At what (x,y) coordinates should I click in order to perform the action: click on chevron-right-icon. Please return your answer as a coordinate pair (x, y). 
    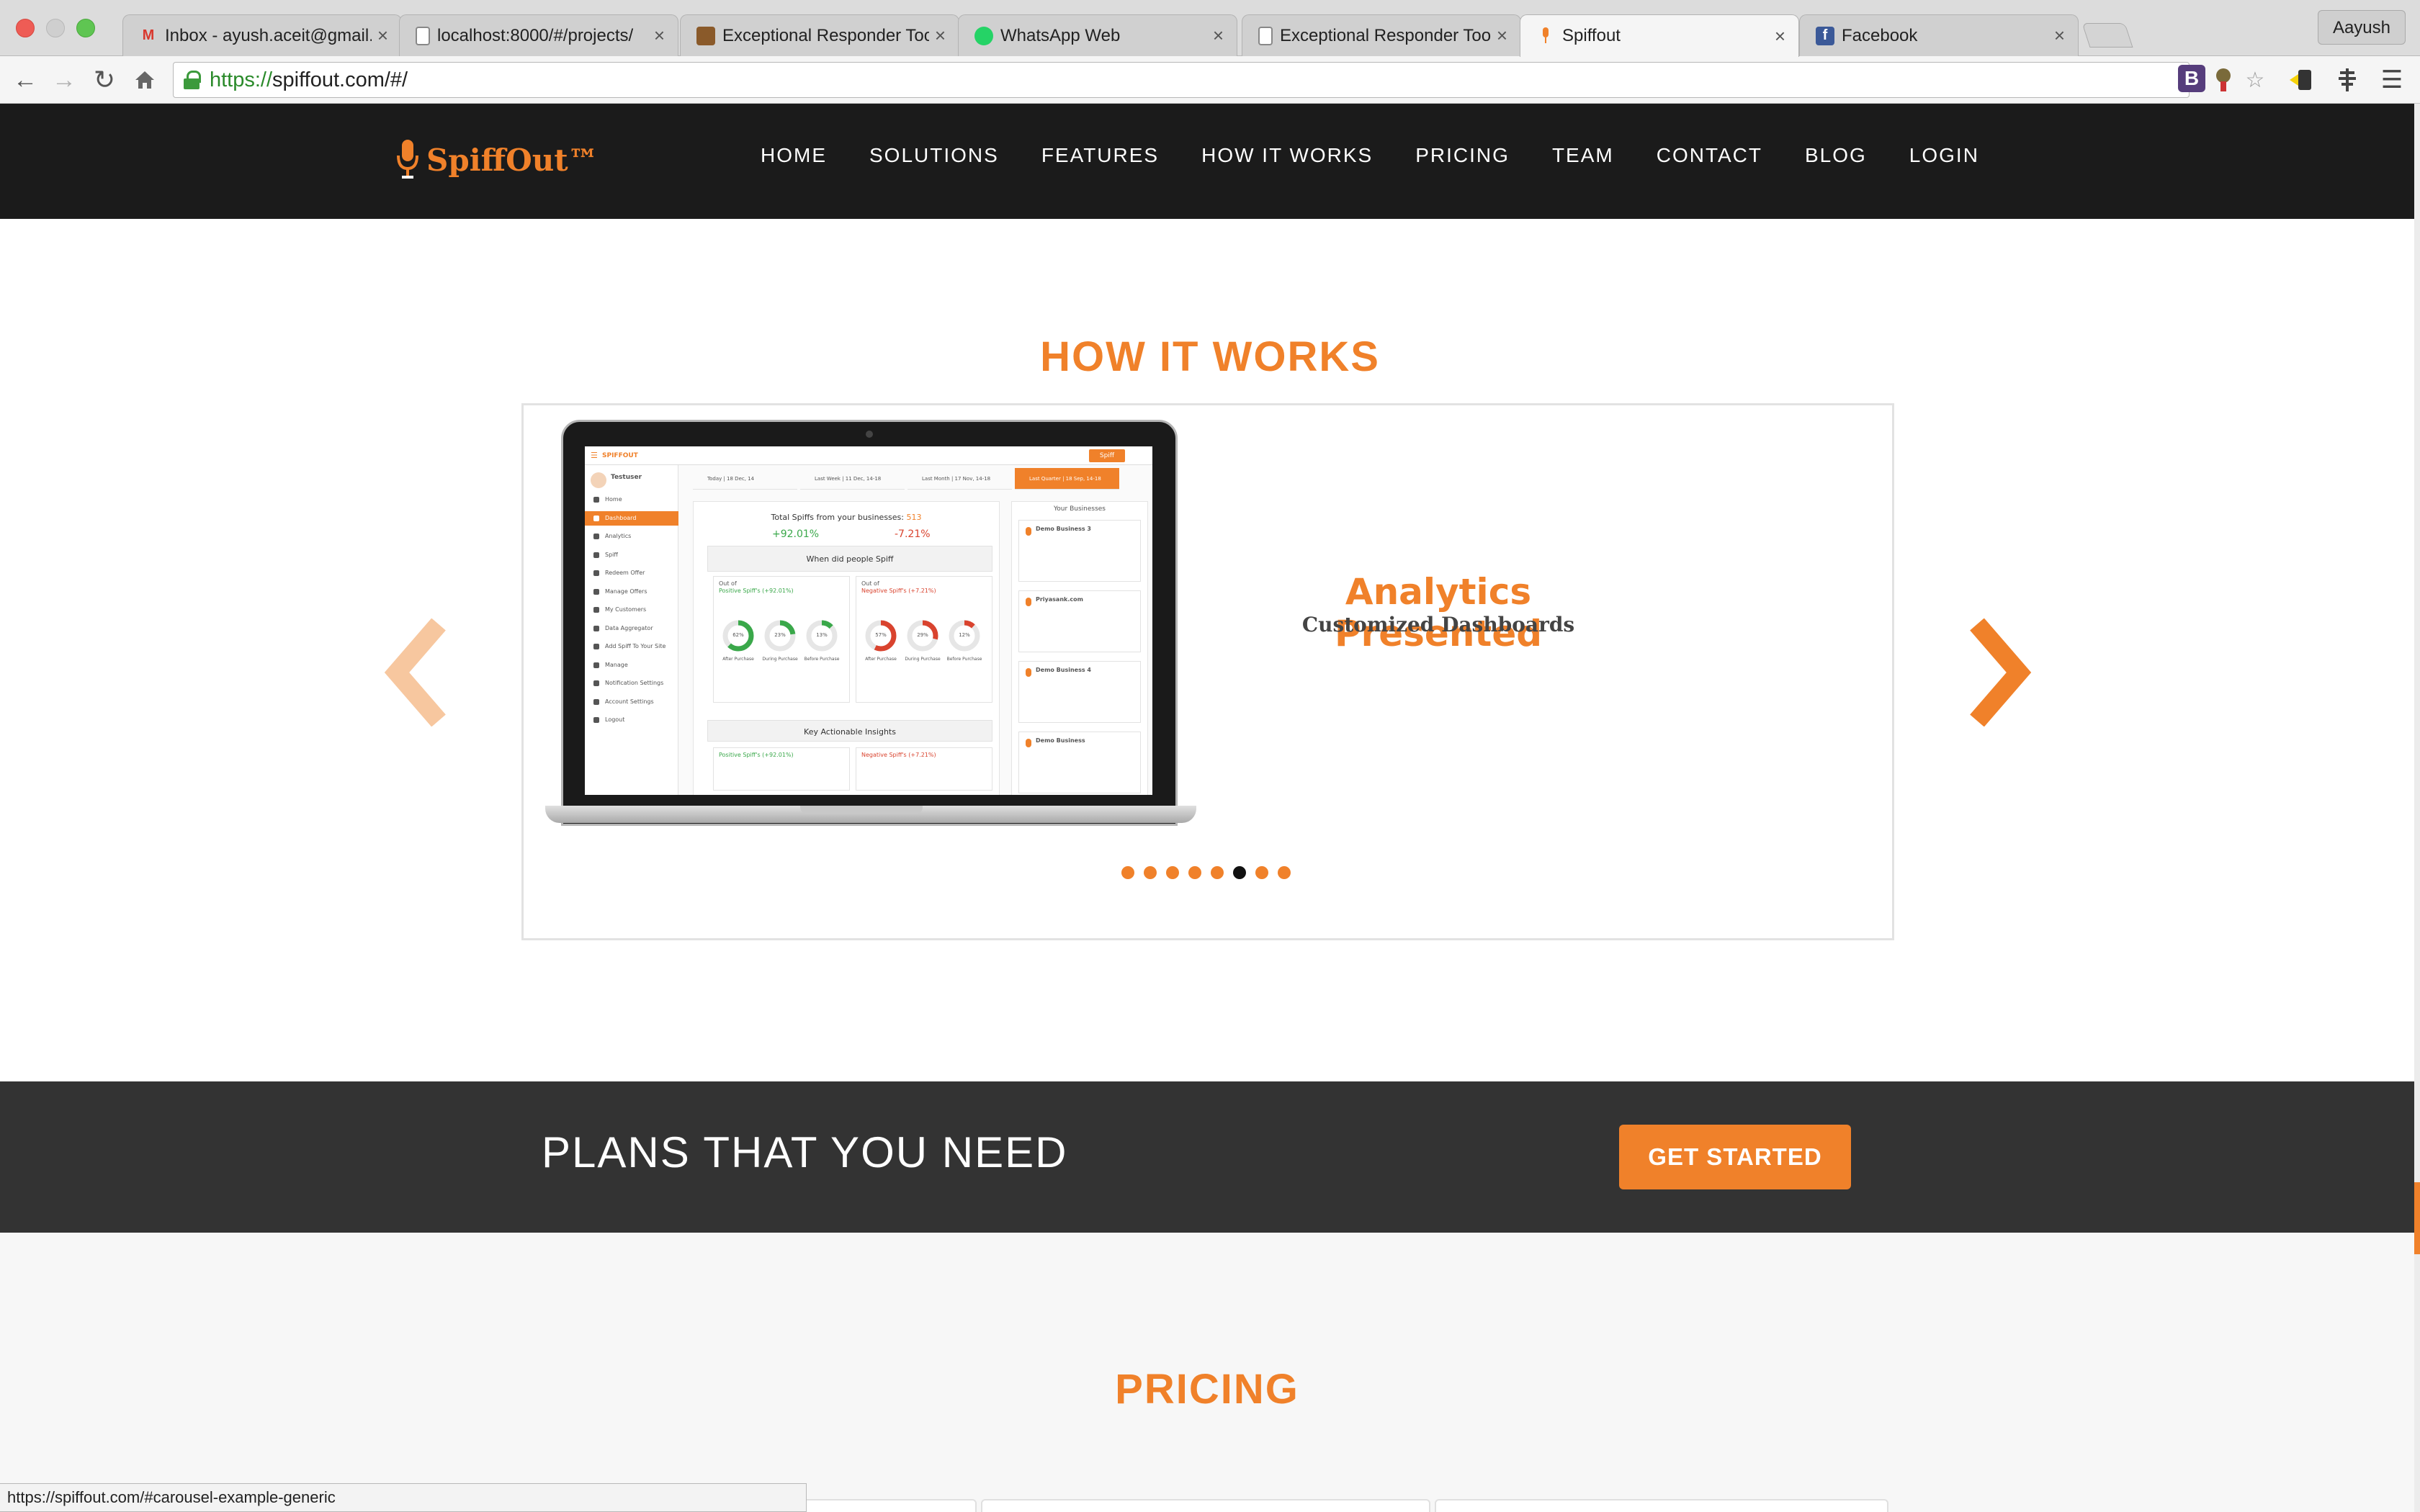
    Looking at the image, I should click on (2001, 672).